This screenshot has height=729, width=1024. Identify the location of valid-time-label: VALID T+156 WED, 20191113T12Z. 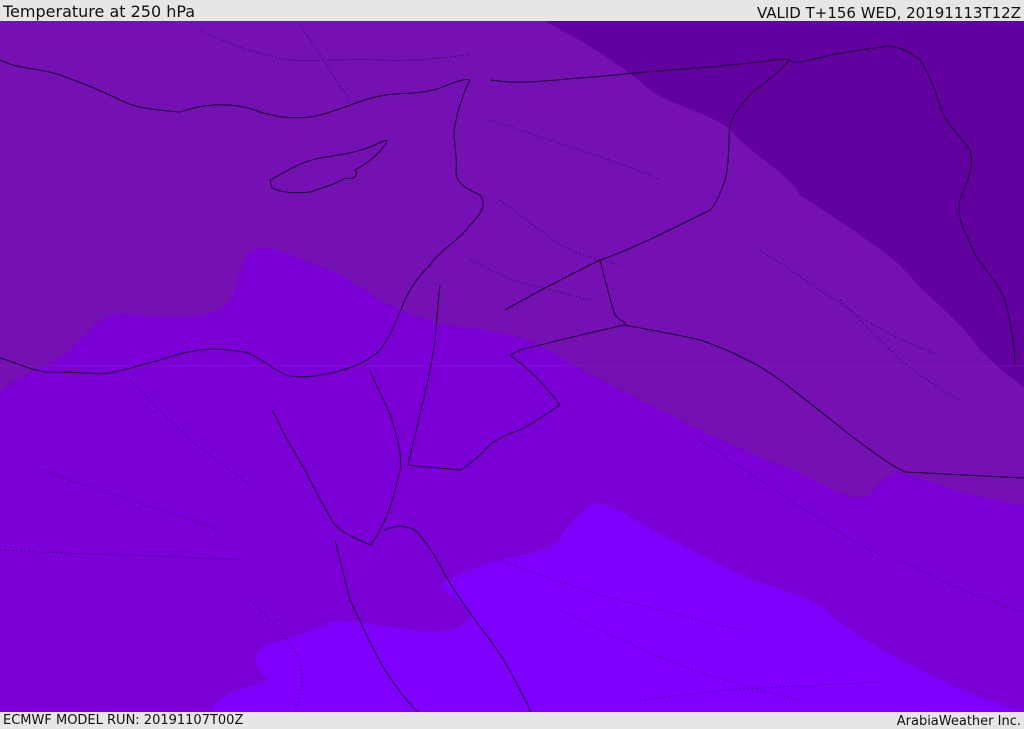
(888, 13).